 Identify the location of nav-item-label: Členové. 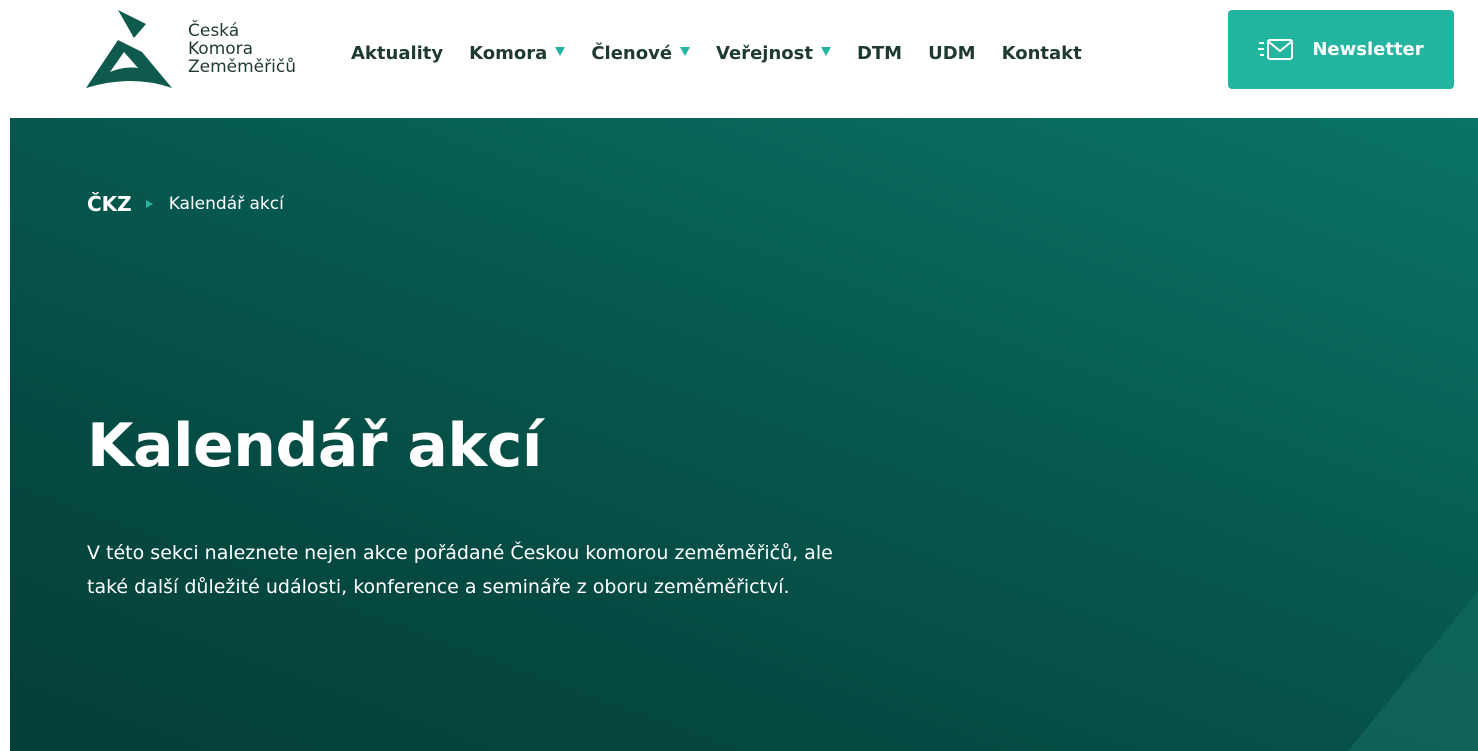
(632, 53).